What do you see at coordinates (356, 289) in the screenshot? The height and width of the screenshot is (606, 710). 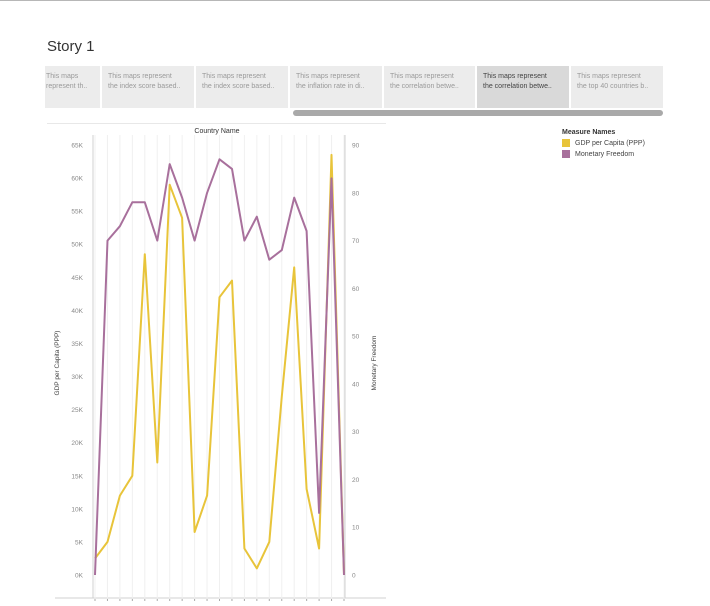 I see `y2-tick-label: 60` at bounding box center [356, 289].